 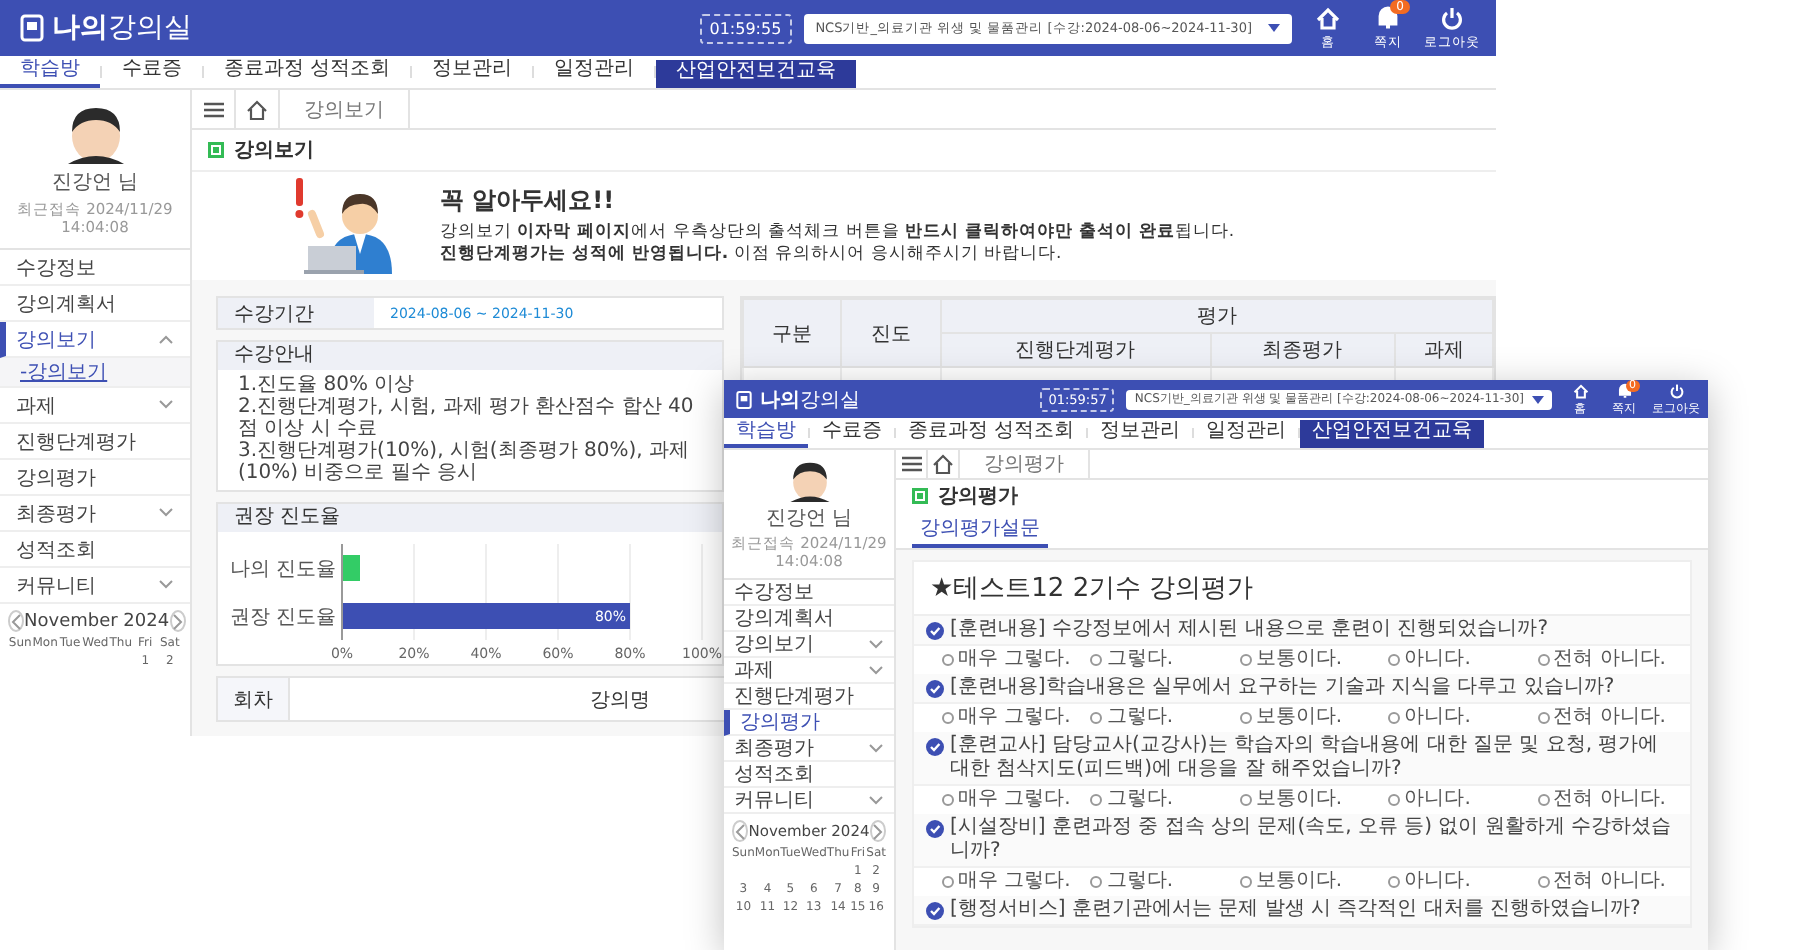 I want to click on page-title: 강의보기, so click(x=274, y=151).